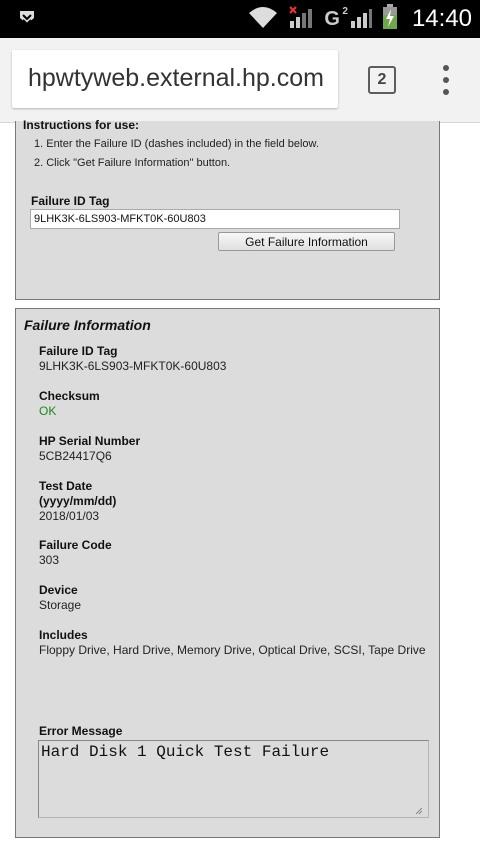  What do you see at coordinates (69, 404) in the screenshot?
I see `checksum-field: Checksum OK` at bounding box center [69, 404].